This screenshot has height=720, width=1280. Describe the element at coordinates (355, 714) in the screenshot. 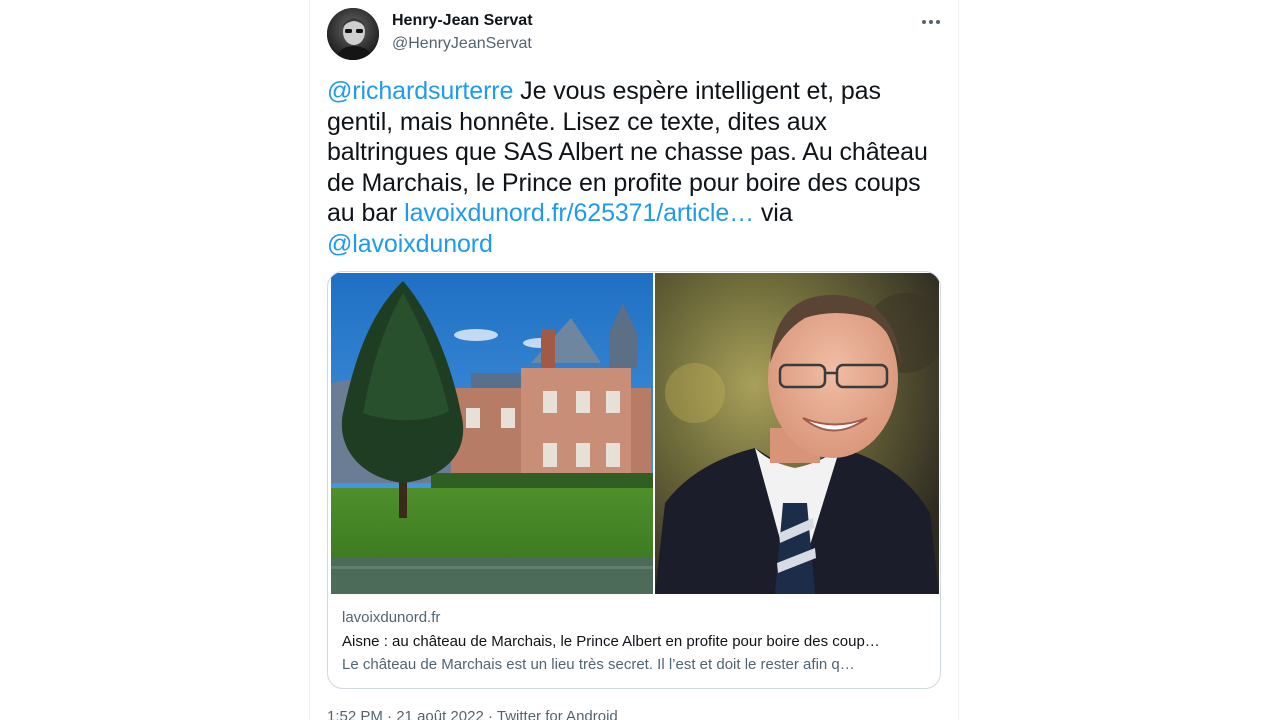

I see `tweet-time: 1:52 PM` at that location.